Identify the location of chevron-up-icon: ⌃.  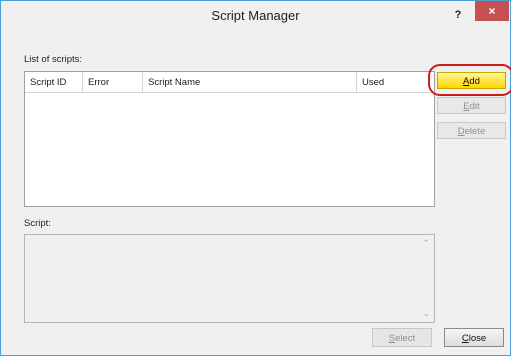
(426, 243).